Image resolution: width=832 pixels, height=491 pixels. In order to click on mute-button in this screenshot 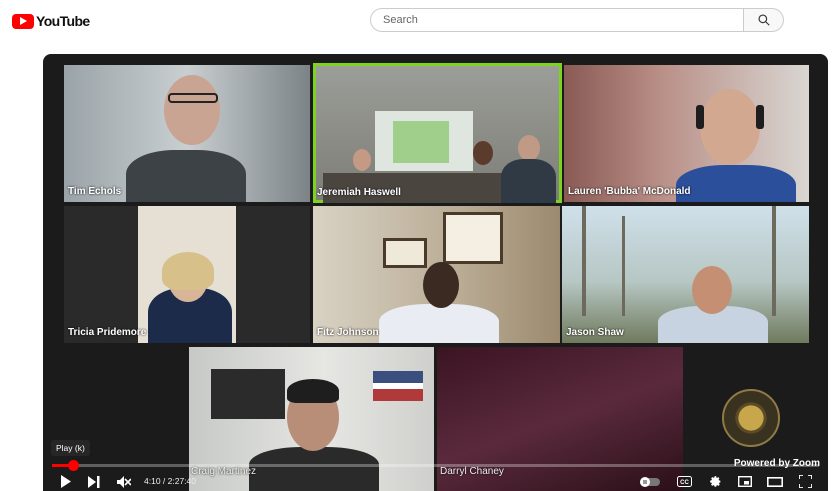, I will do `click(124, 481)`.